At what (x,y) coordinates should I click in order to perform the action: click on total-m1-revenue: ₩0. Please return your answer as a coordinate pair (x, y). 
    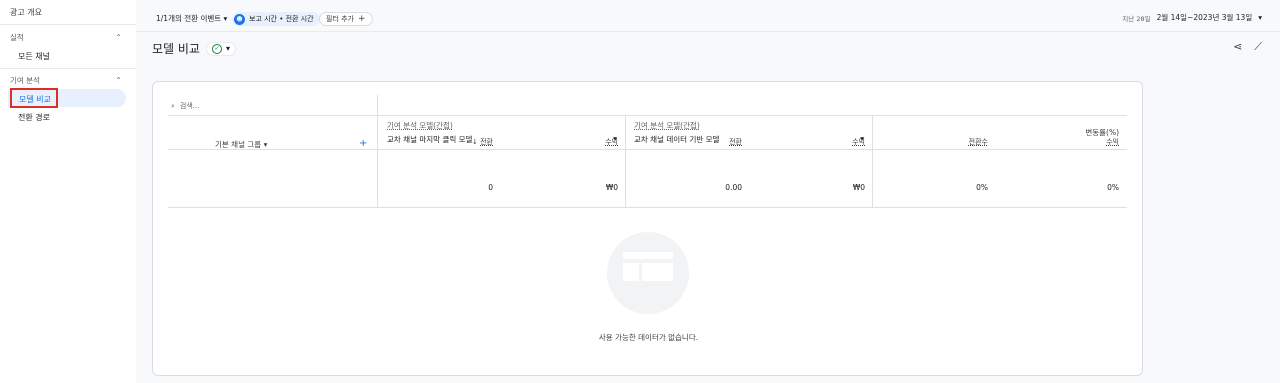
    Looking at the image, I should click on (611, 187).